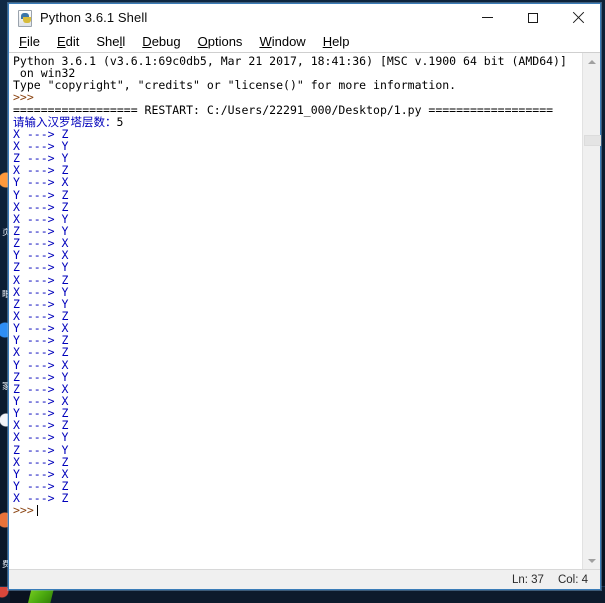 The height and width of the screenshot is (603, 605). I want to click on menu-window: Window, so click(282, 41).